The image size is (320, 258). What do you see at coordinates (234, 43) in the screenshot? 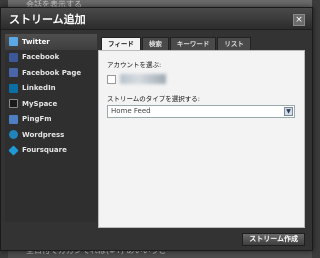
I see `tab-list: リスト` at bounding box center [234, 43].